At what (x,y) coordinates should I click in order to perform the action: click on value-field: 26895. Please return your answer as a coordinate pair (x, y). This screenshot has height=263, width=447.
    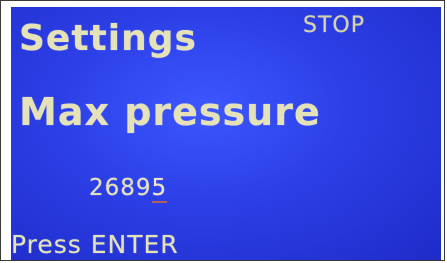
    Looking at the image, I should click on (128, 189).